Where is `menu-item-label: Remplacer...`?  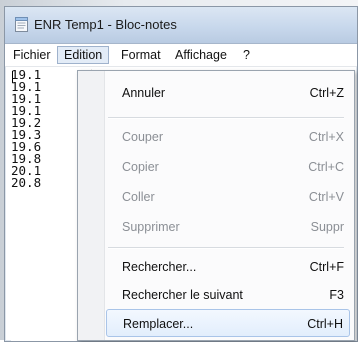 menu-item-label: Remplacer... is located at coordinates (158, 324).